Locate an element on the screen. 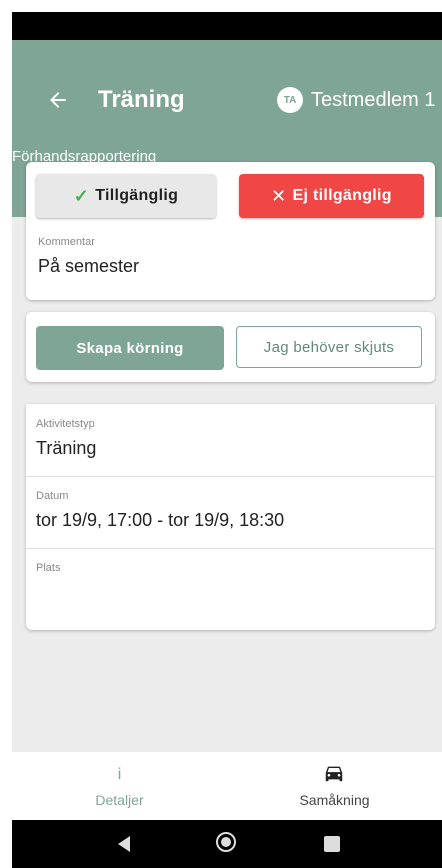 The image size is (442, 868). not-available-label: Ej tillgänglig is located at coordinates (342, 195).